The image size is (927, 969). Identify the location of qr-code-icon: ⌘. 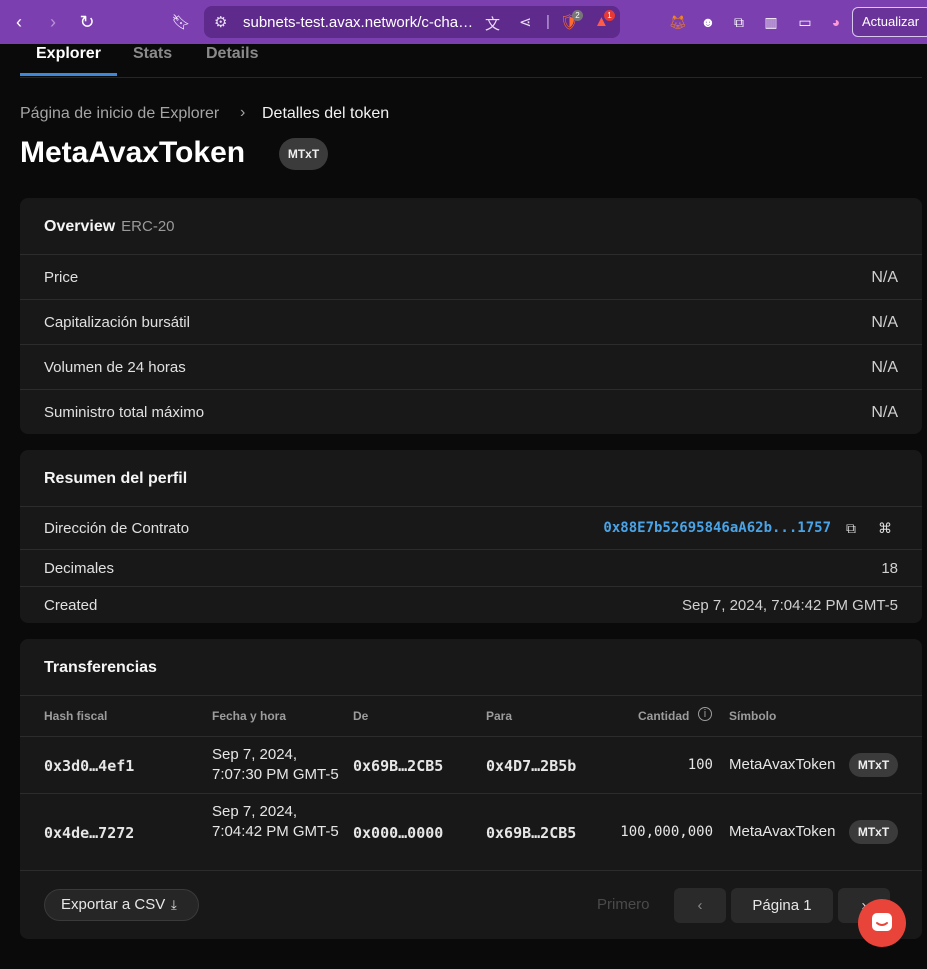
(885, 528).